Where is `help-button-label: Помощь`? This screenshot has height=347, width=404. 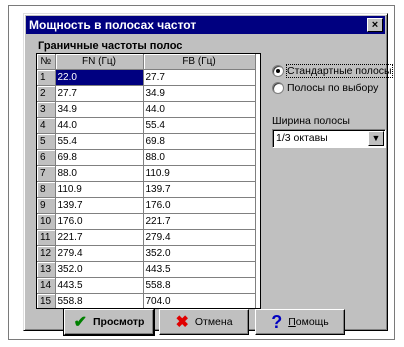
help-button-label: Помощь is located at coordinates (308, 322).